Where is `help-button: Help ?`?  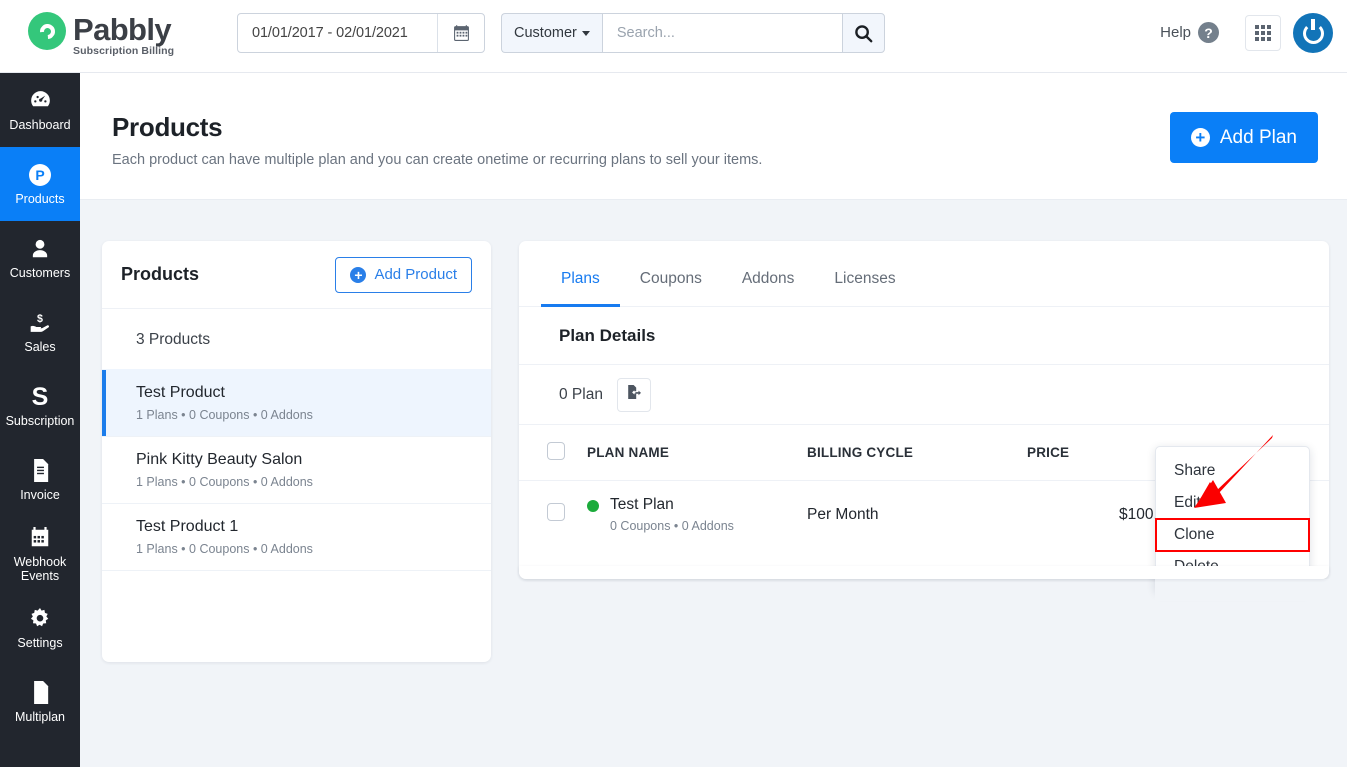
help-button: Help ? is located at coordinates (1189, 32).